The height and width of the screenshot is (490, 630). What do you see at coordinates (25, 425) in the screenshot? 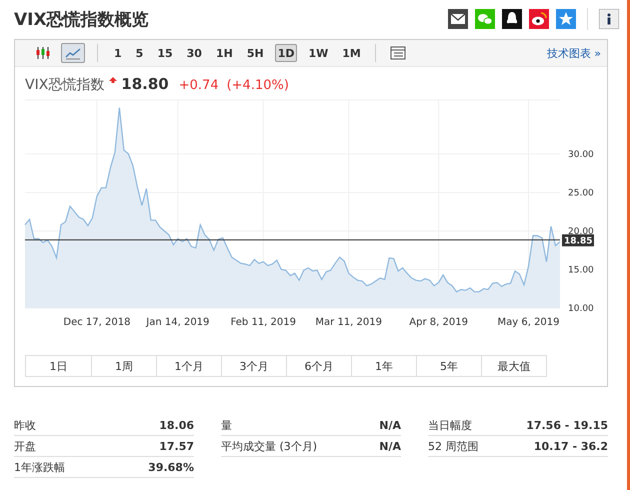
I see `stat-label: 昨收` at bounding box center [25, 425].